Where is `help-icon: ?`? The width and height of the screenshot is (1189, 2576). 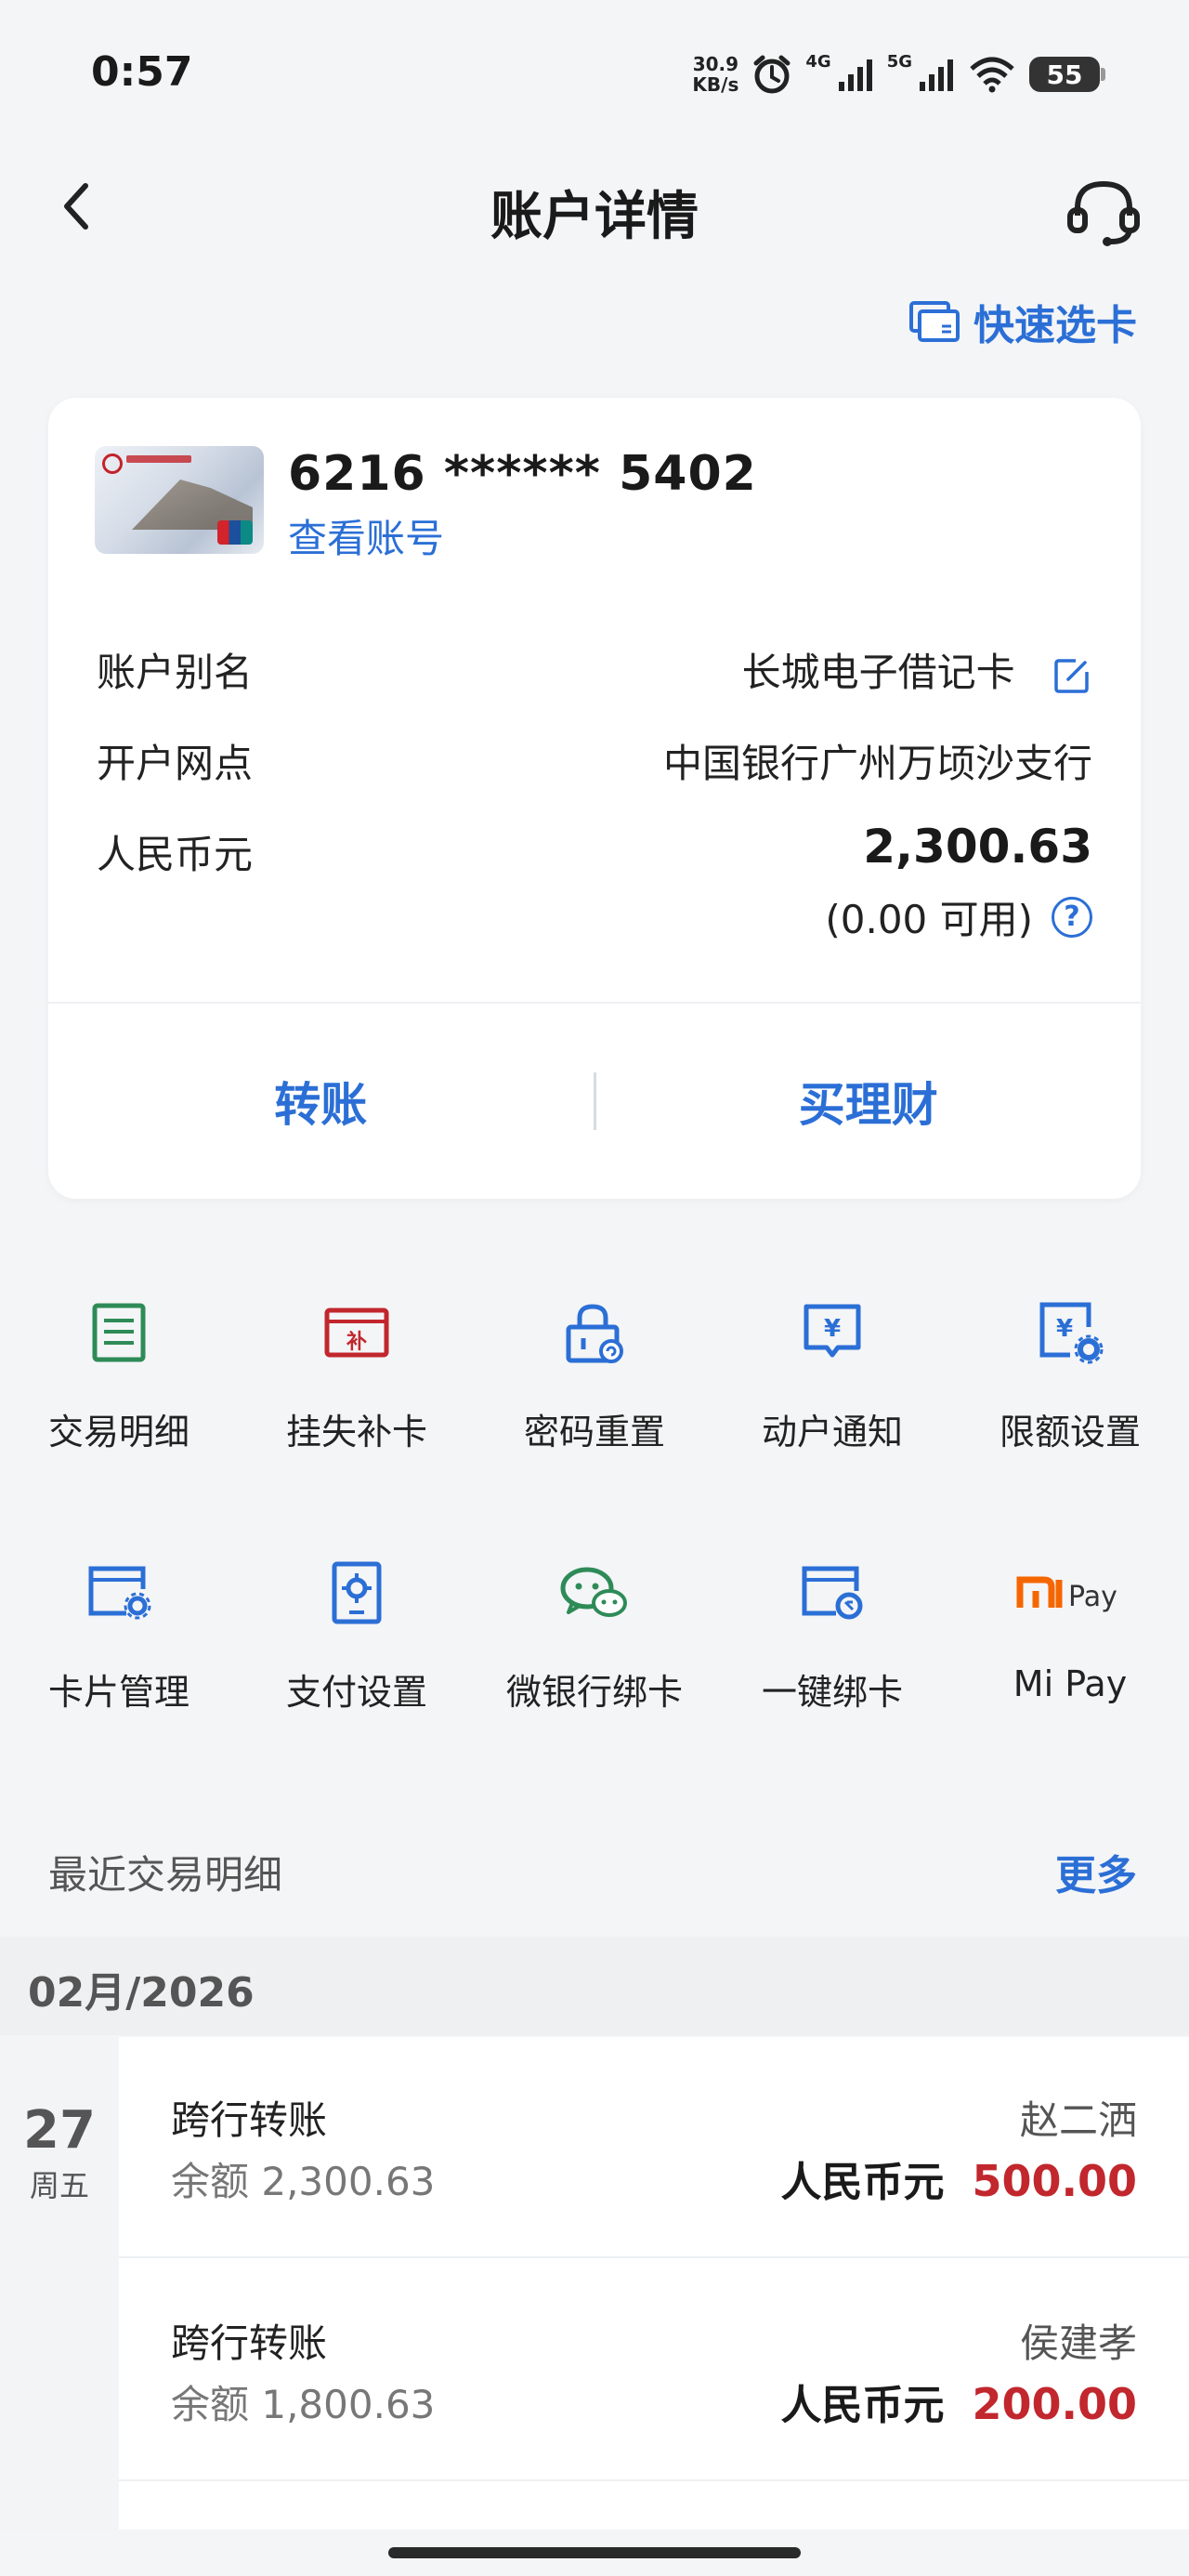
help-icon: ? is located at coordinates (1072, 917).